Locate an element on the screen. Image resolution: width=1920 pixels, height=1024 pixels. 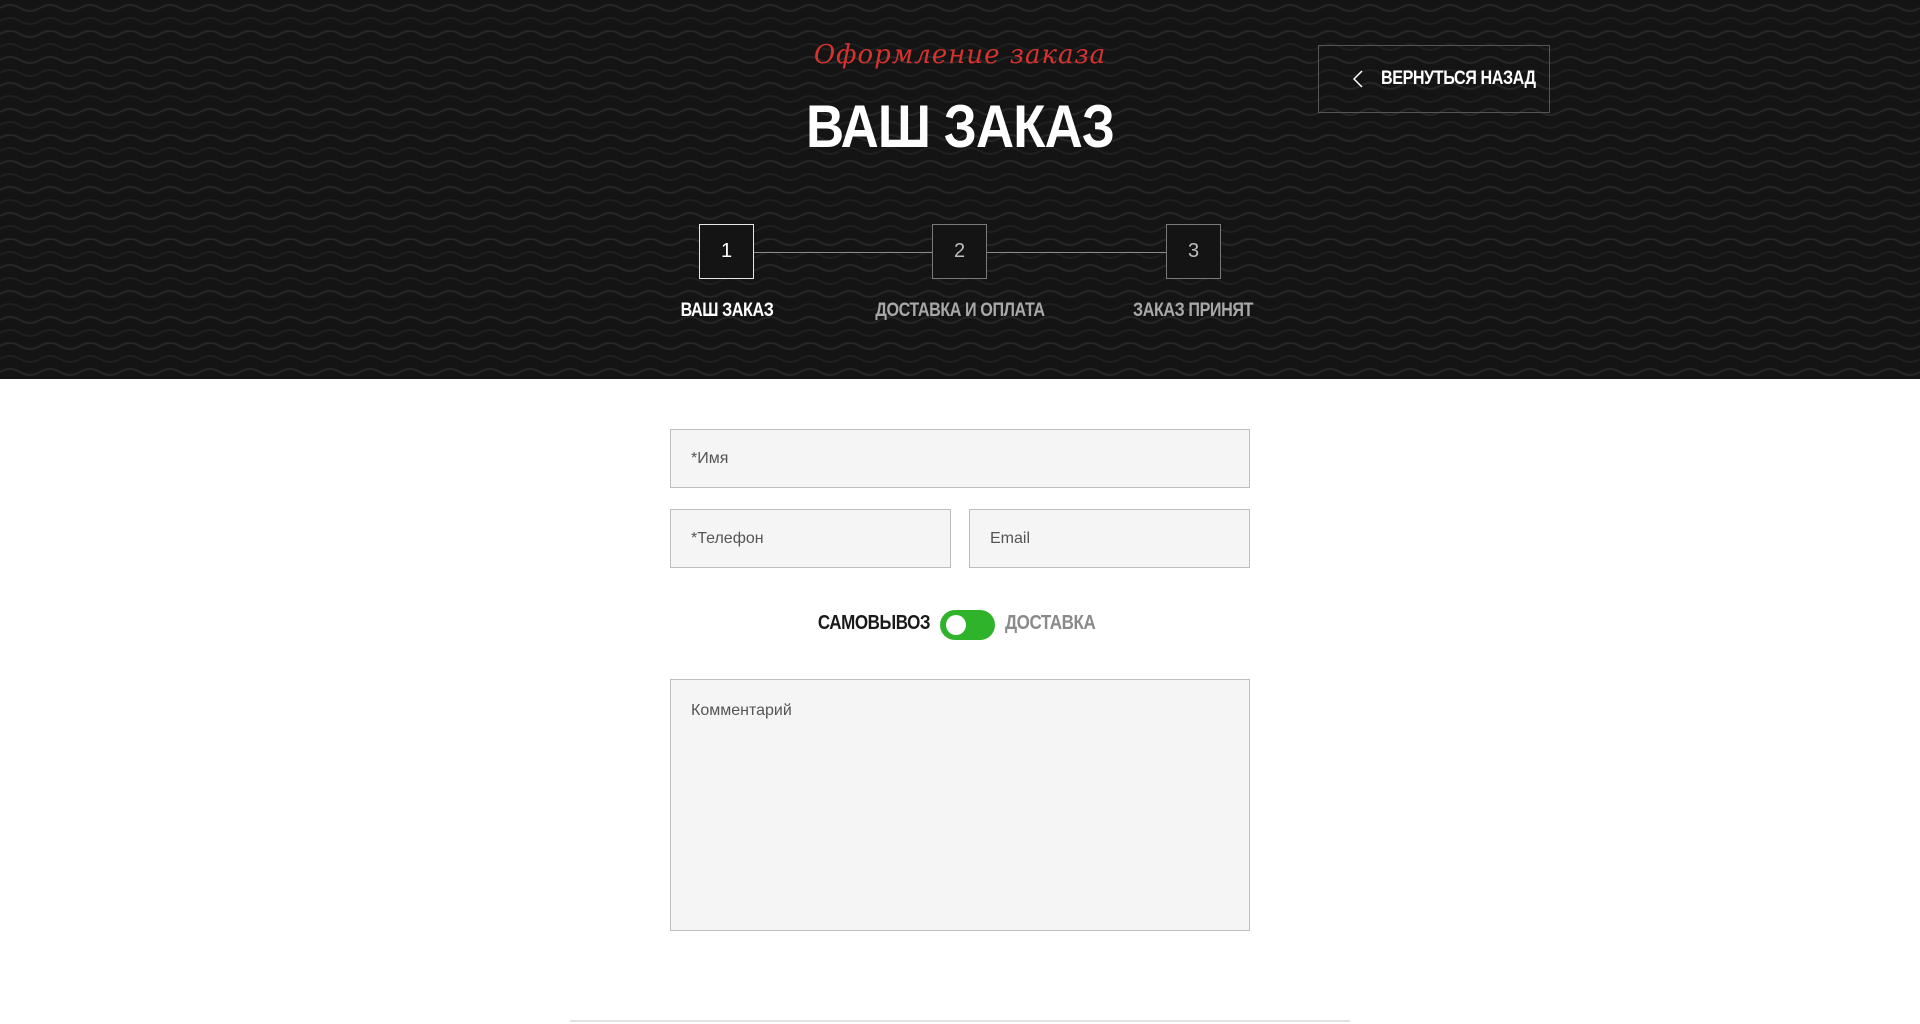
back-button-label: ВЕРНУТЬСЯ НАЗАД is located at coordinates (1458, 78).